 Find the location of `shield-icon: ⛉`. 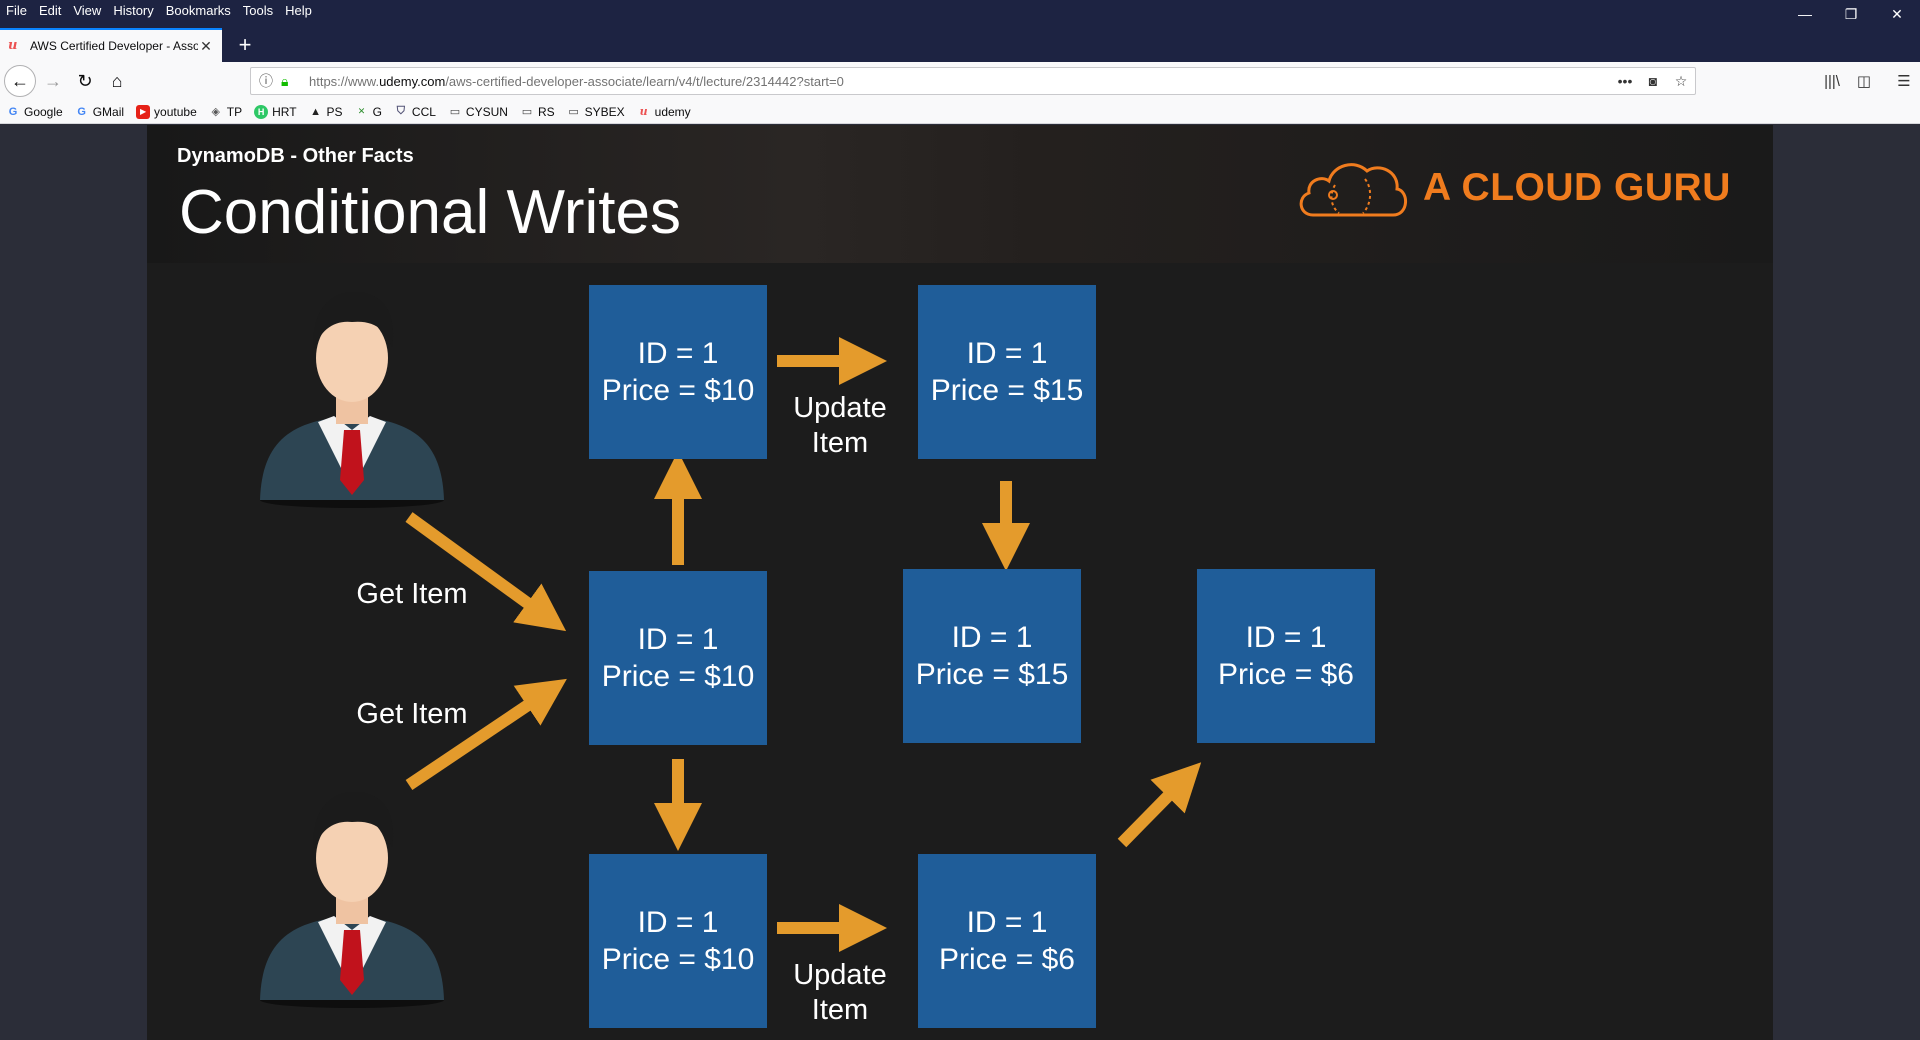

shield-icon: ⛉ is located at coordinates (401, 111).